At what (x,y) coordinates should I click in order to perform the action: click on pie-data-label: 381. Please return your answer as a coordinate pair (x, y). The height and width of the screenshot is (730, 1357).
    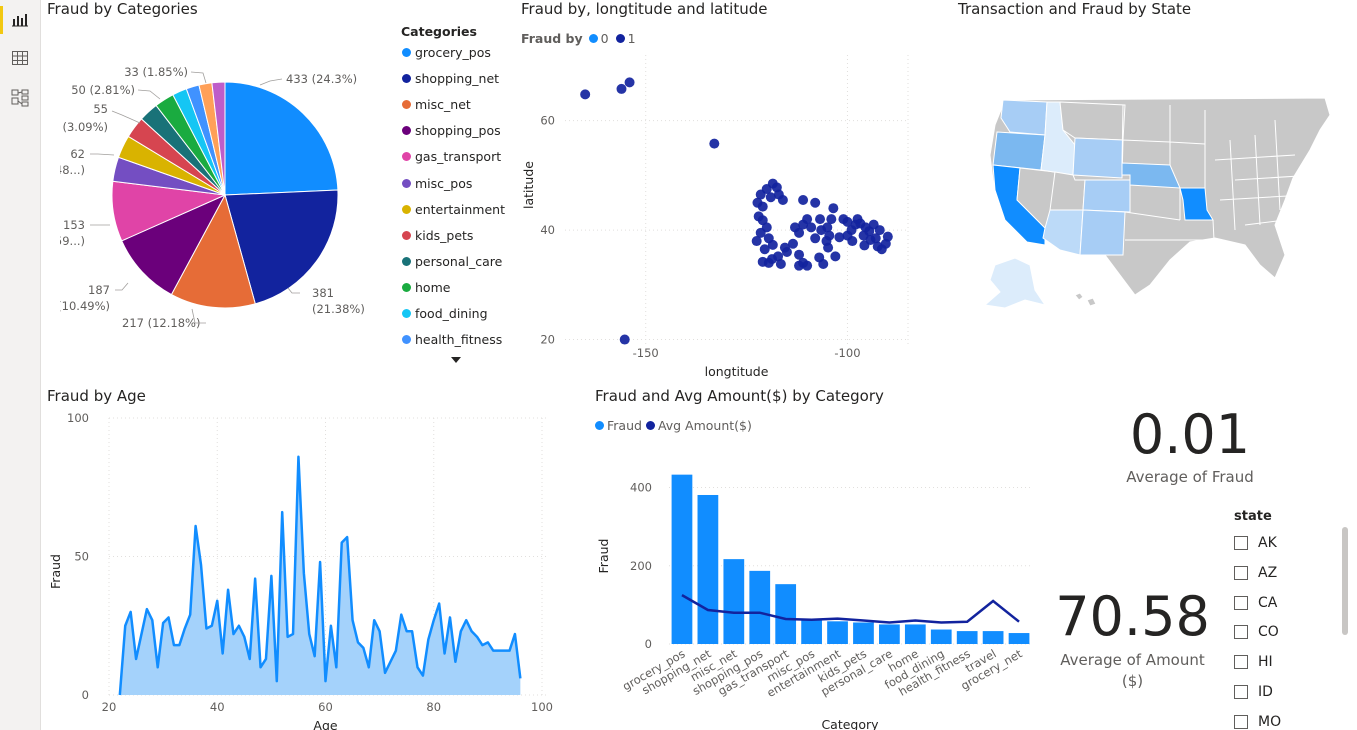
    Looking at the image, I should click on (323, 293).